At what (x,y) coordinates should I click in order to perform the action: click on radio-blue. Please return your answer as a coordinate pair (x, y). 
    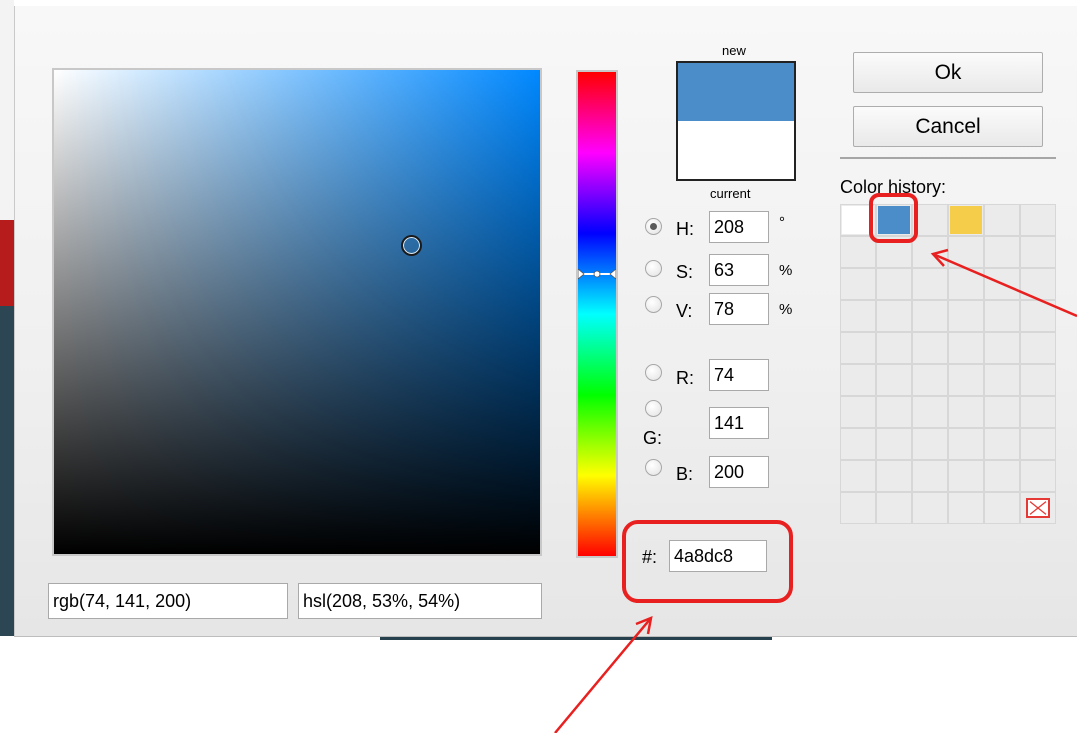
    Looking at the image, I should click on (653, 467).